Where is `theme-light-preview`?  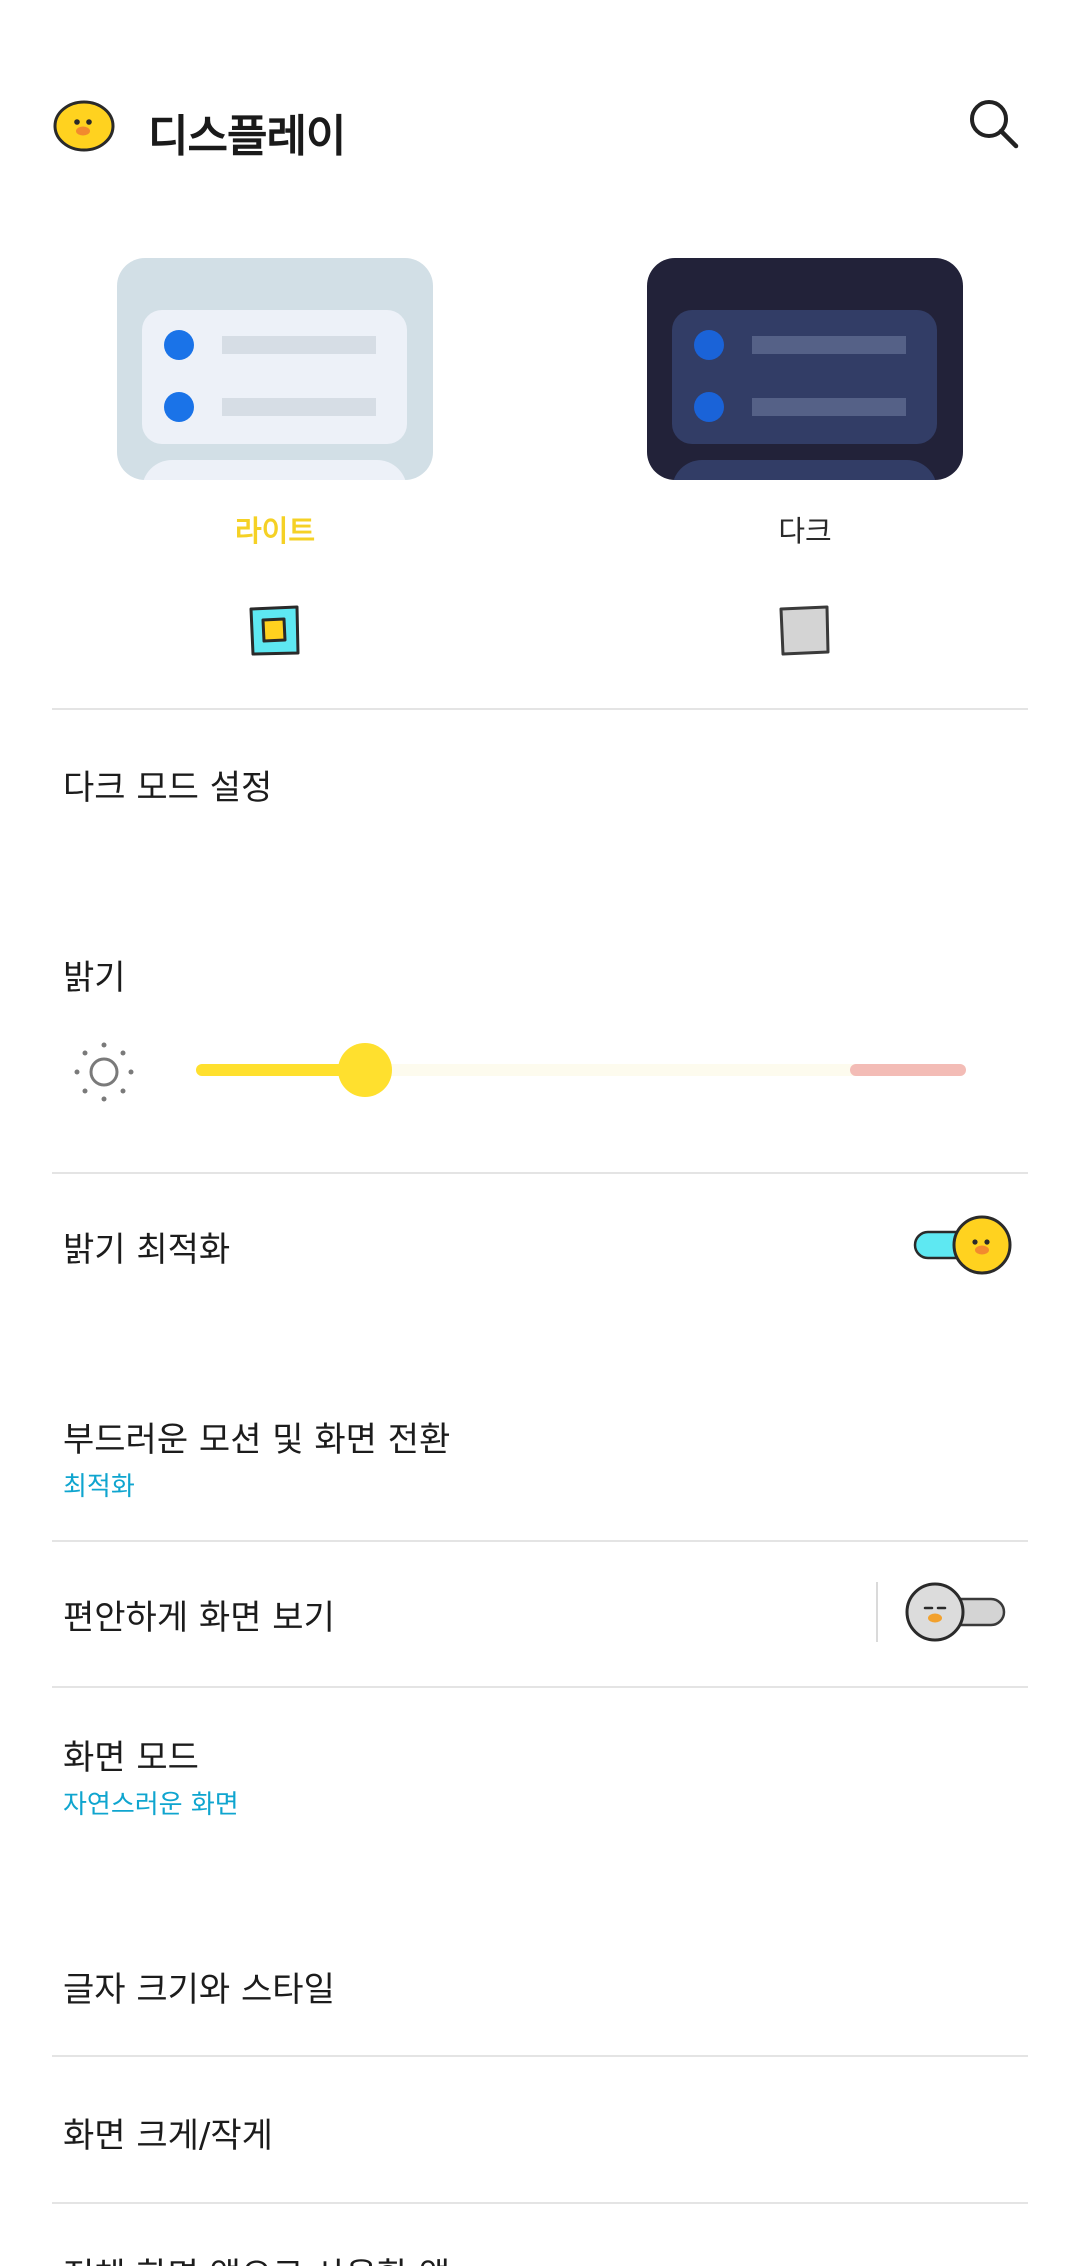 theme-light-preview is located at coordinates (275, 369).